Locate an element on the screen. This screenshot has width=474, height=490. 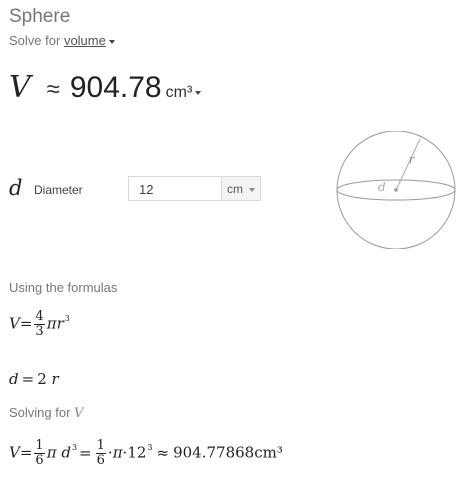
result-unit-dropdown: cm³ is located at coordinates (184, 93).